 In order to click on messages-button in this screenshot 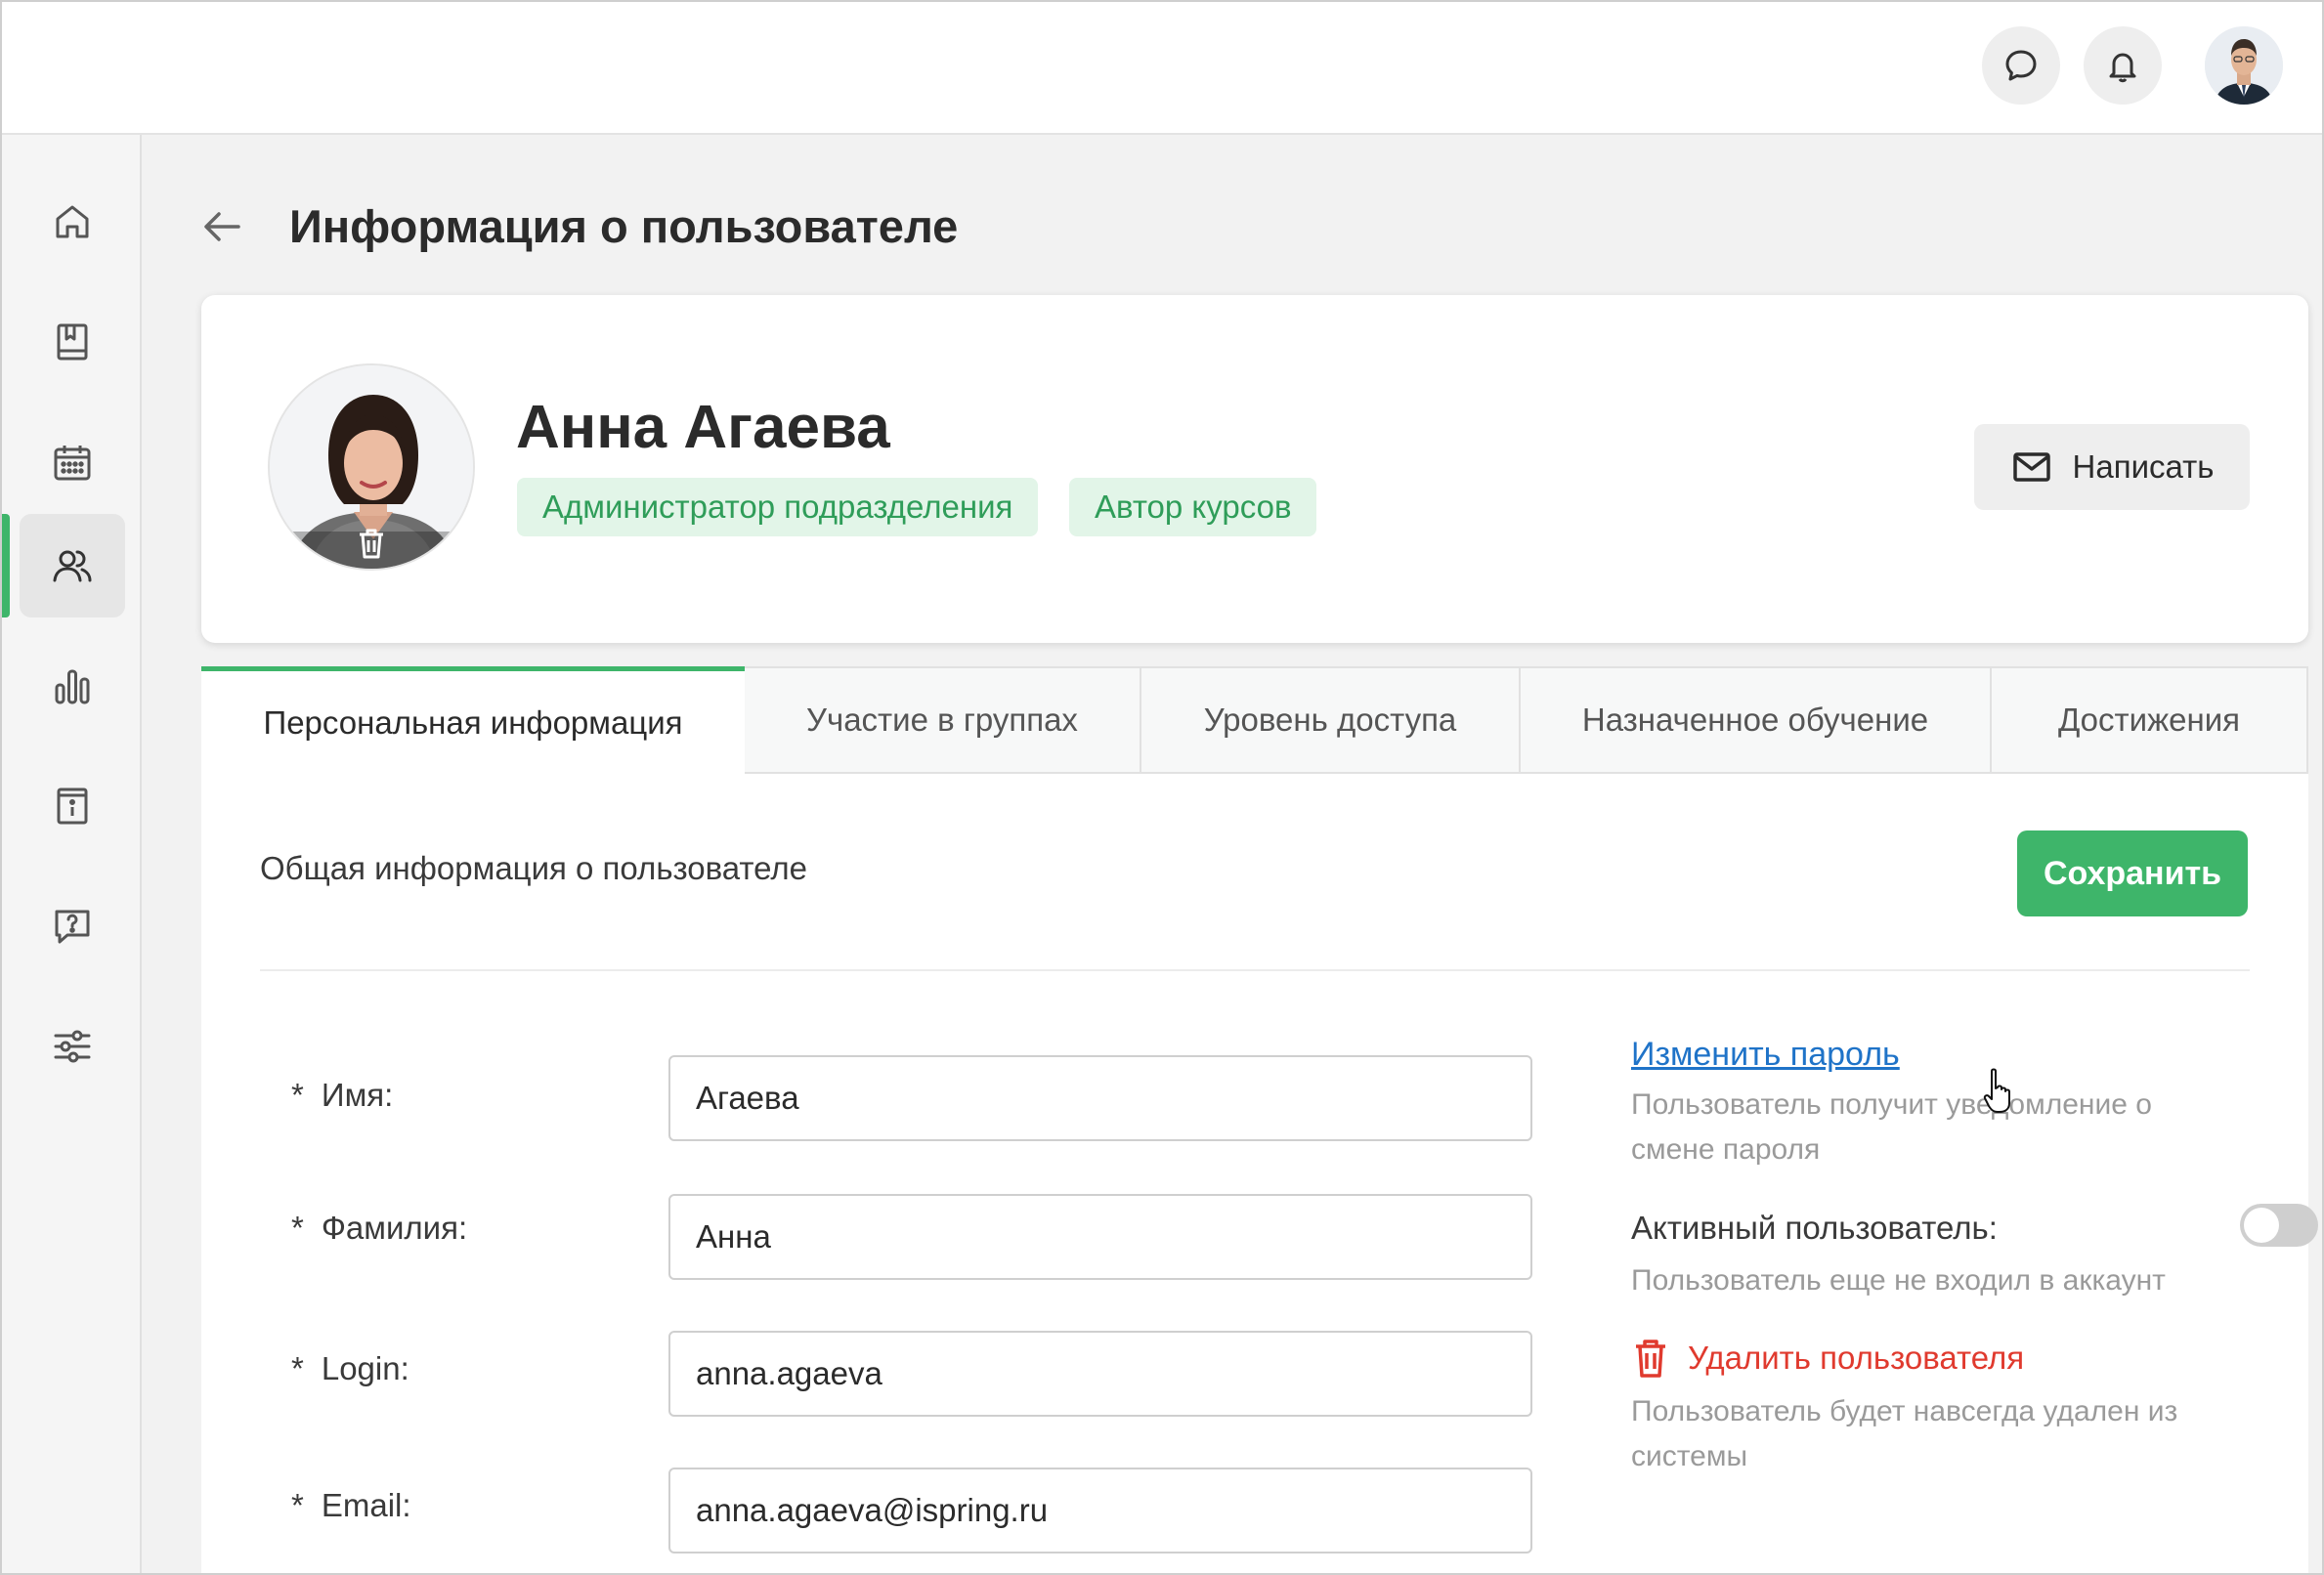, I will do `click(2021, 65)`.